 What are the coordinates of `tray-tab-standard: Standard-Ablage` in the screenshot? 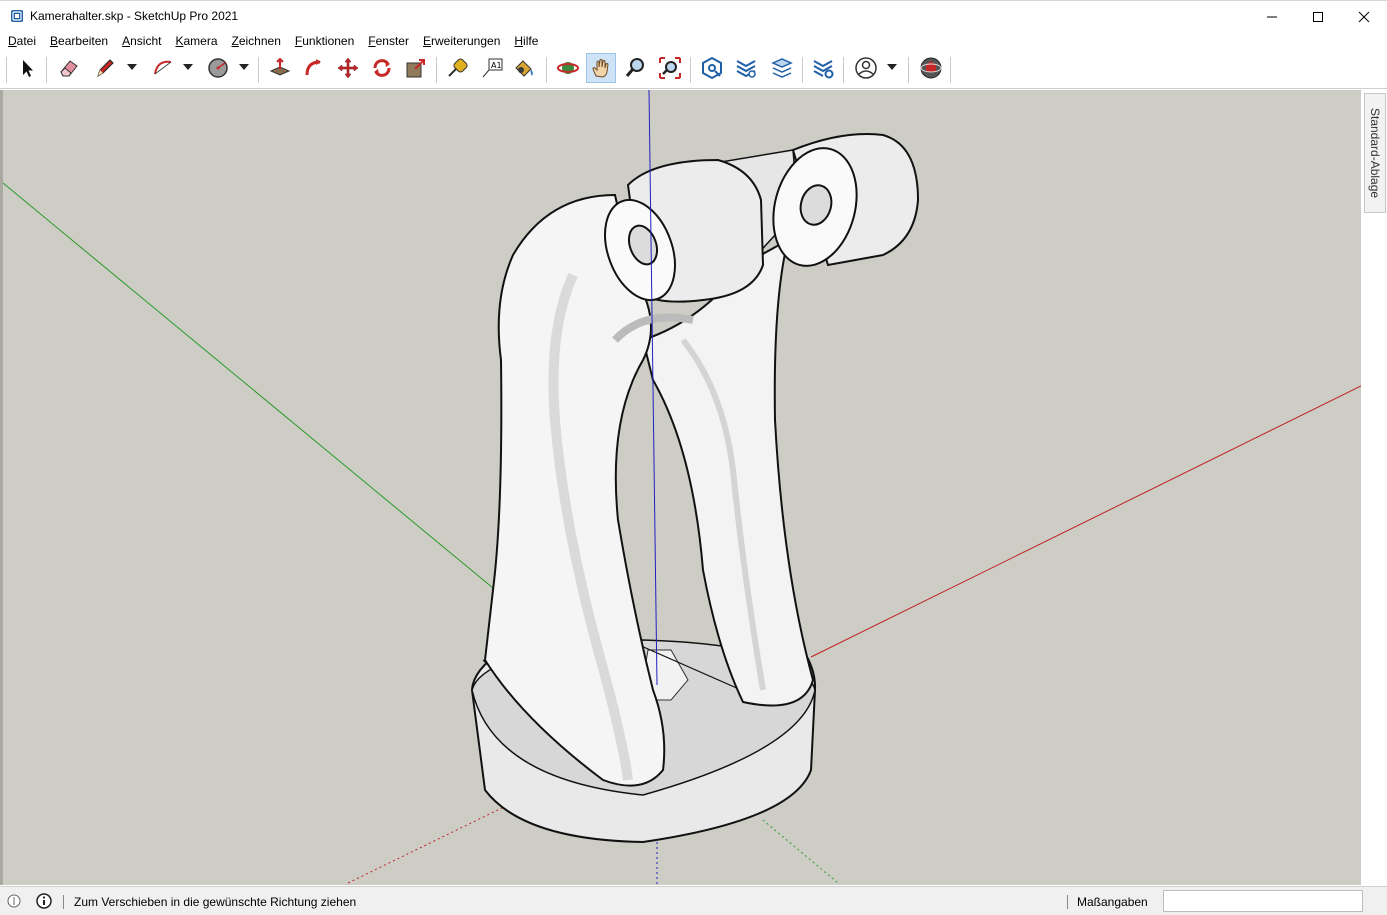 It's located at (1375, 153).